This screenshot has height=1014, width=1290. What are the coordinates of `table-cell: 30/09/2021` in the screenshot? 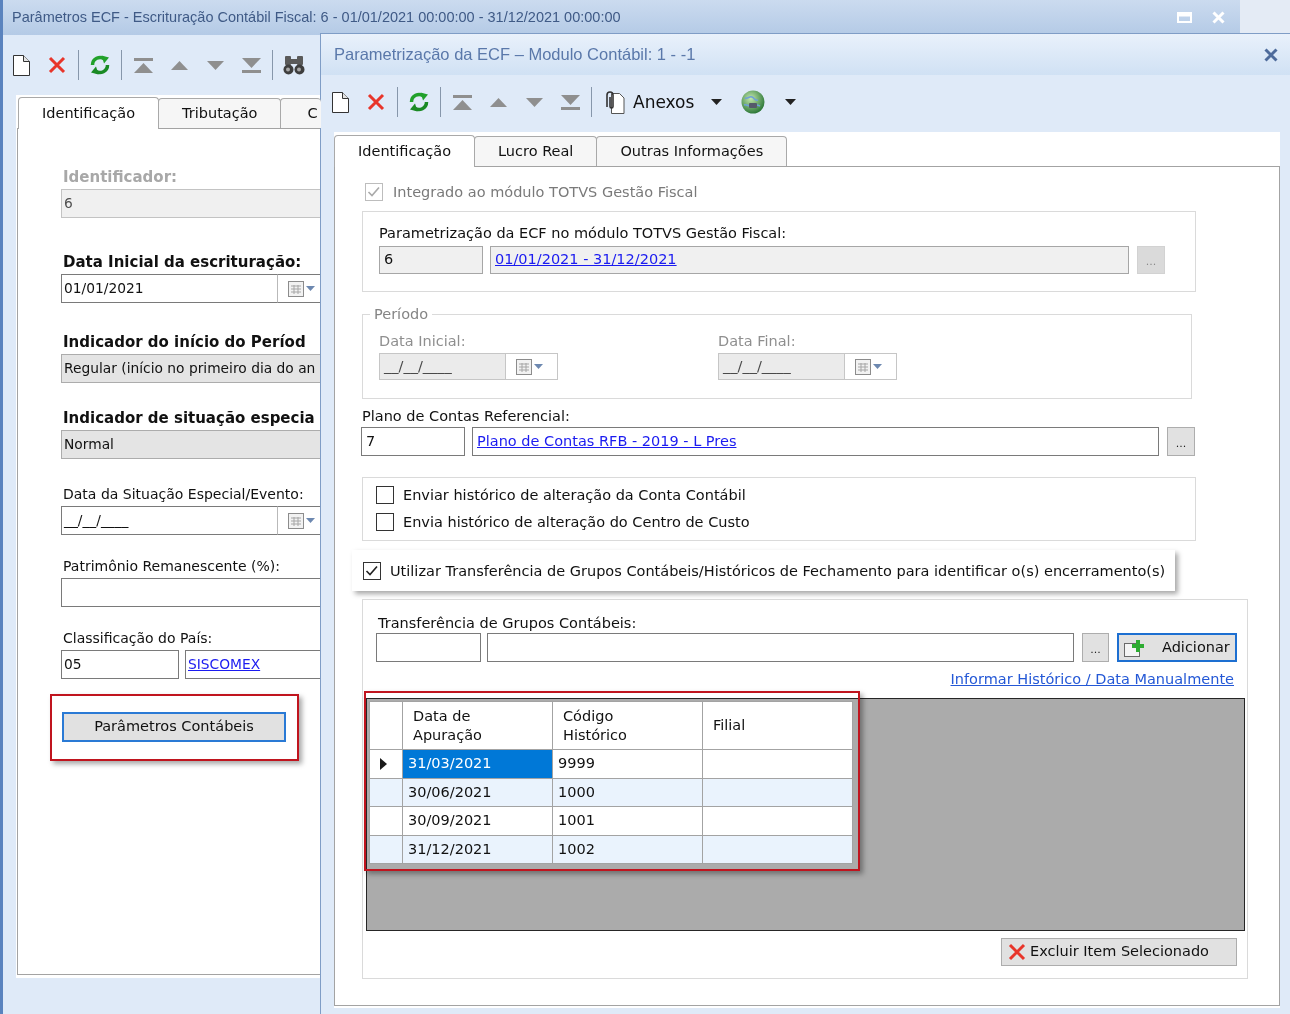 It's located at (477, 820).